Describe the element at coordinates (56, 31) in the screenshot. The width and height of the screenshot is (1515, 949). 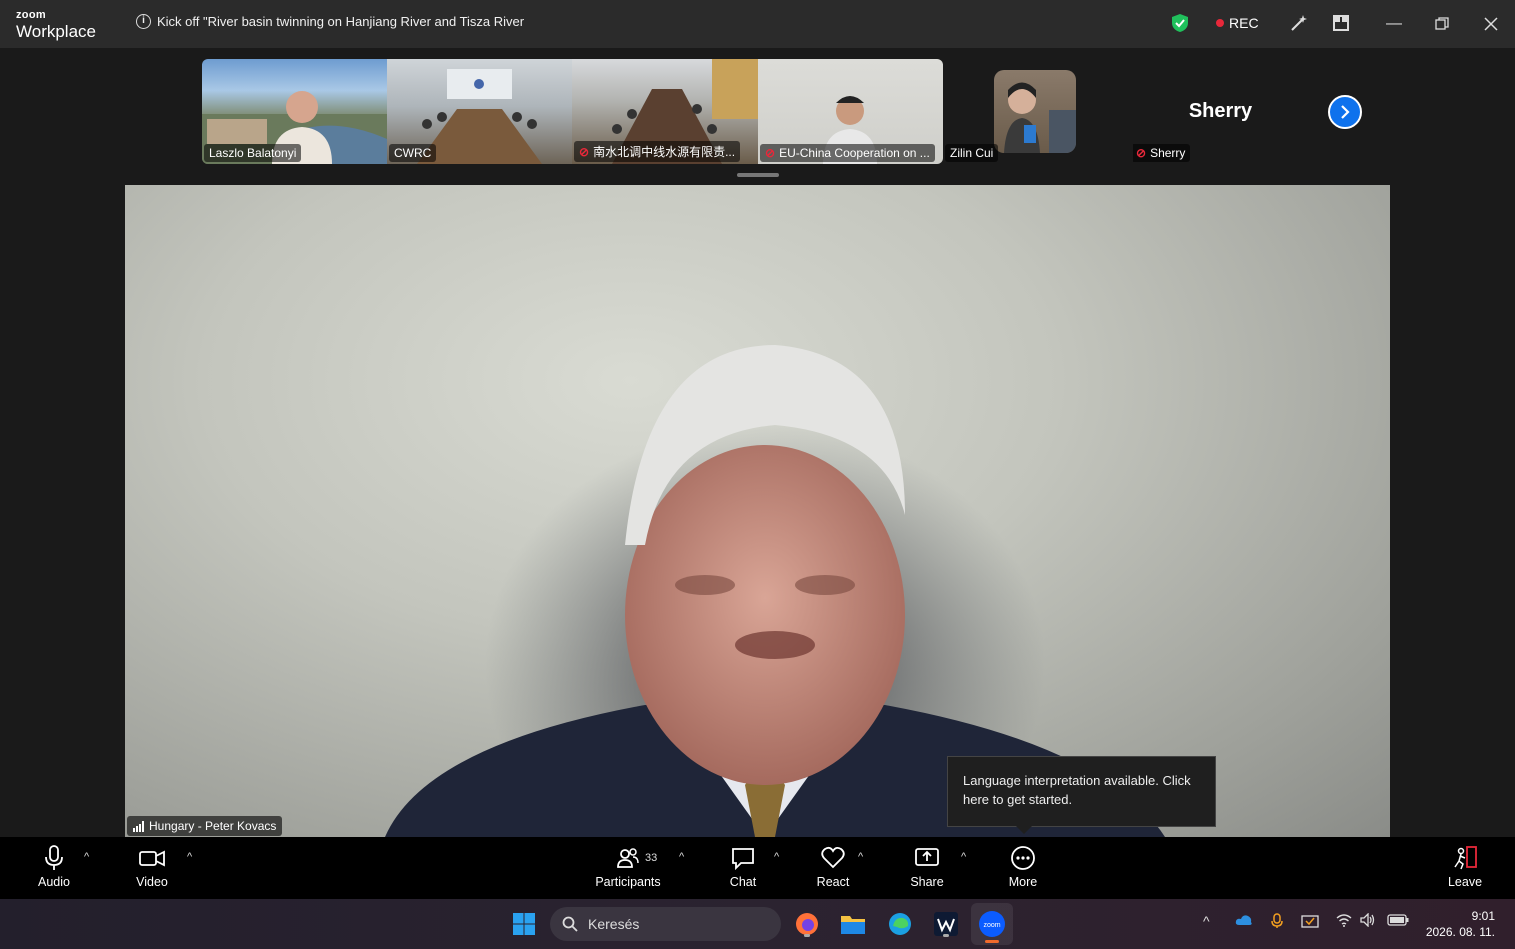
I see `brand-bottom: Workplace` at that location.